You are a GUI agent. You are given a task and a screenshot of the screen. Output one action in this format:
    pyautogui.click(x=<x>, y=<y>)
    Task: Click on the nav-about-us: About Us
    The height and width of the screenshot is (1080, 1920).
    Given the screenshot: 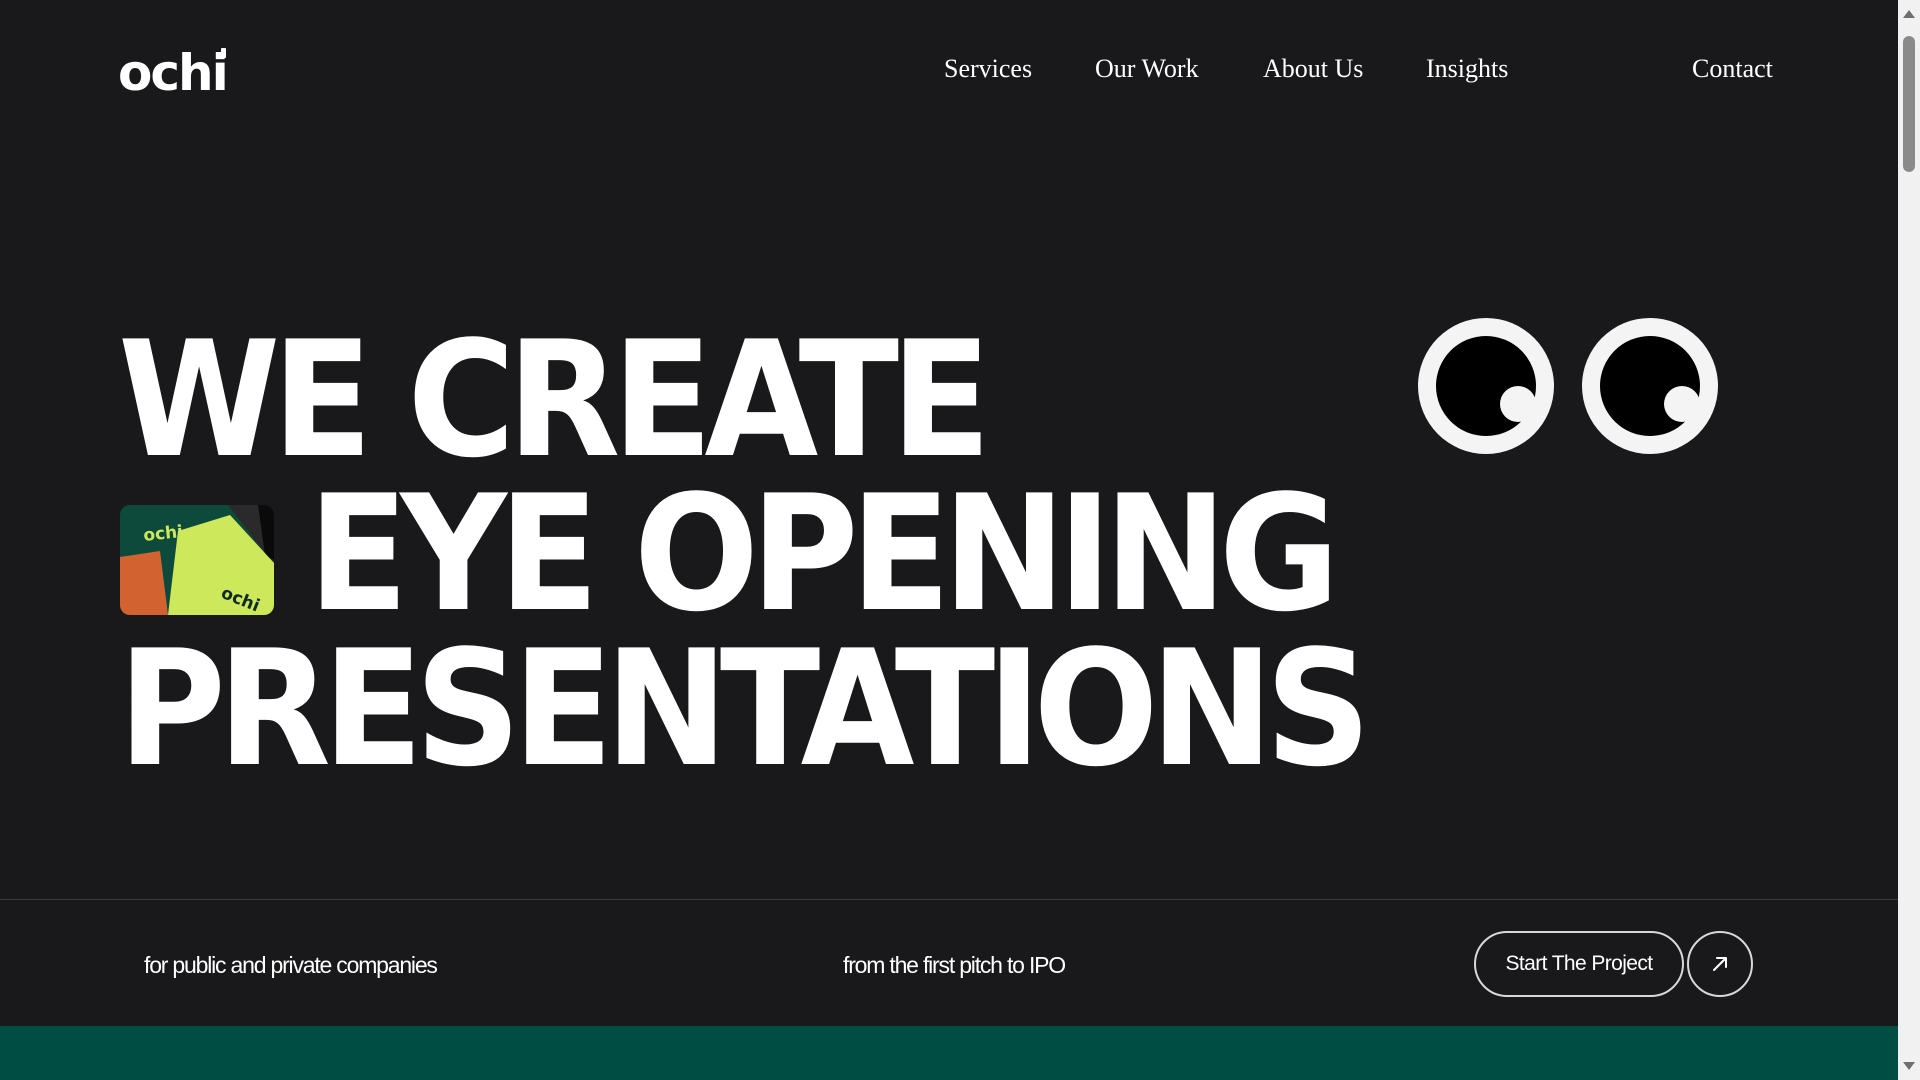 What is the action you would take?
    pyautogui.click(x=1313, y=69)
    